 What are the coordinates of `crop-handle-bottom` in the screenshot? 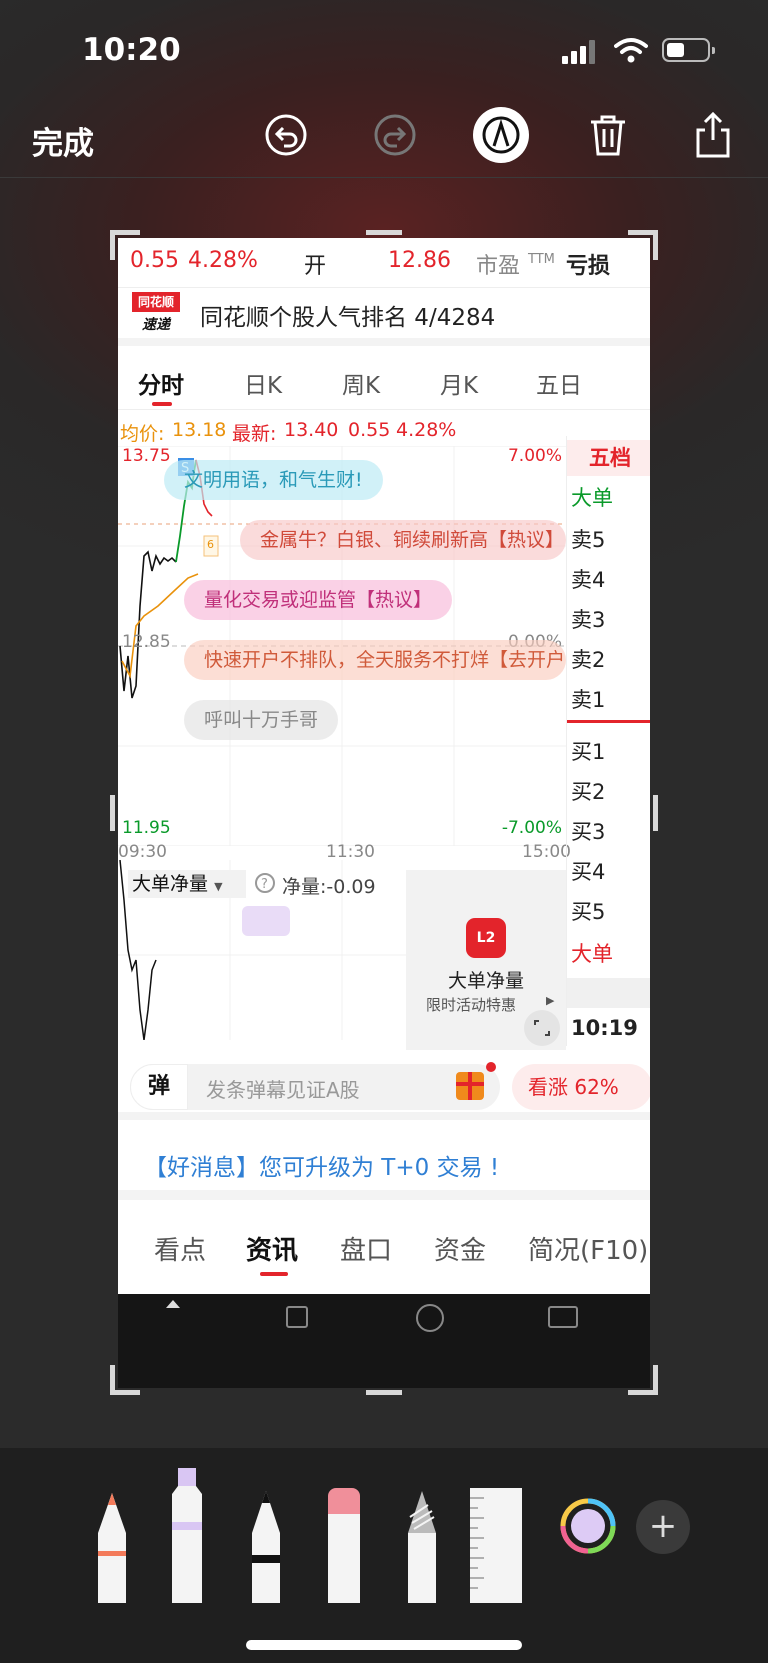 It's located at (384, 1392).